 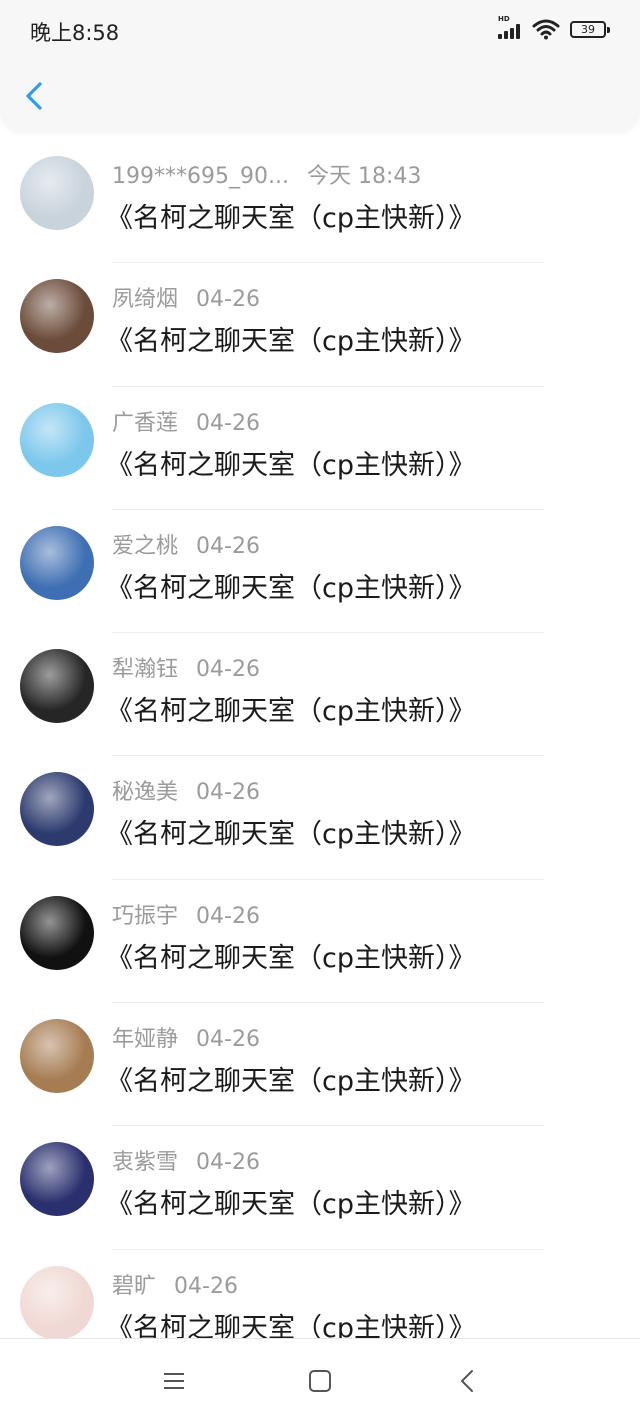 I want to click on list-item: 犁瀚钰 04-26 《名柯之聊天室（cp主快新）》, so click(x=320, y=695).